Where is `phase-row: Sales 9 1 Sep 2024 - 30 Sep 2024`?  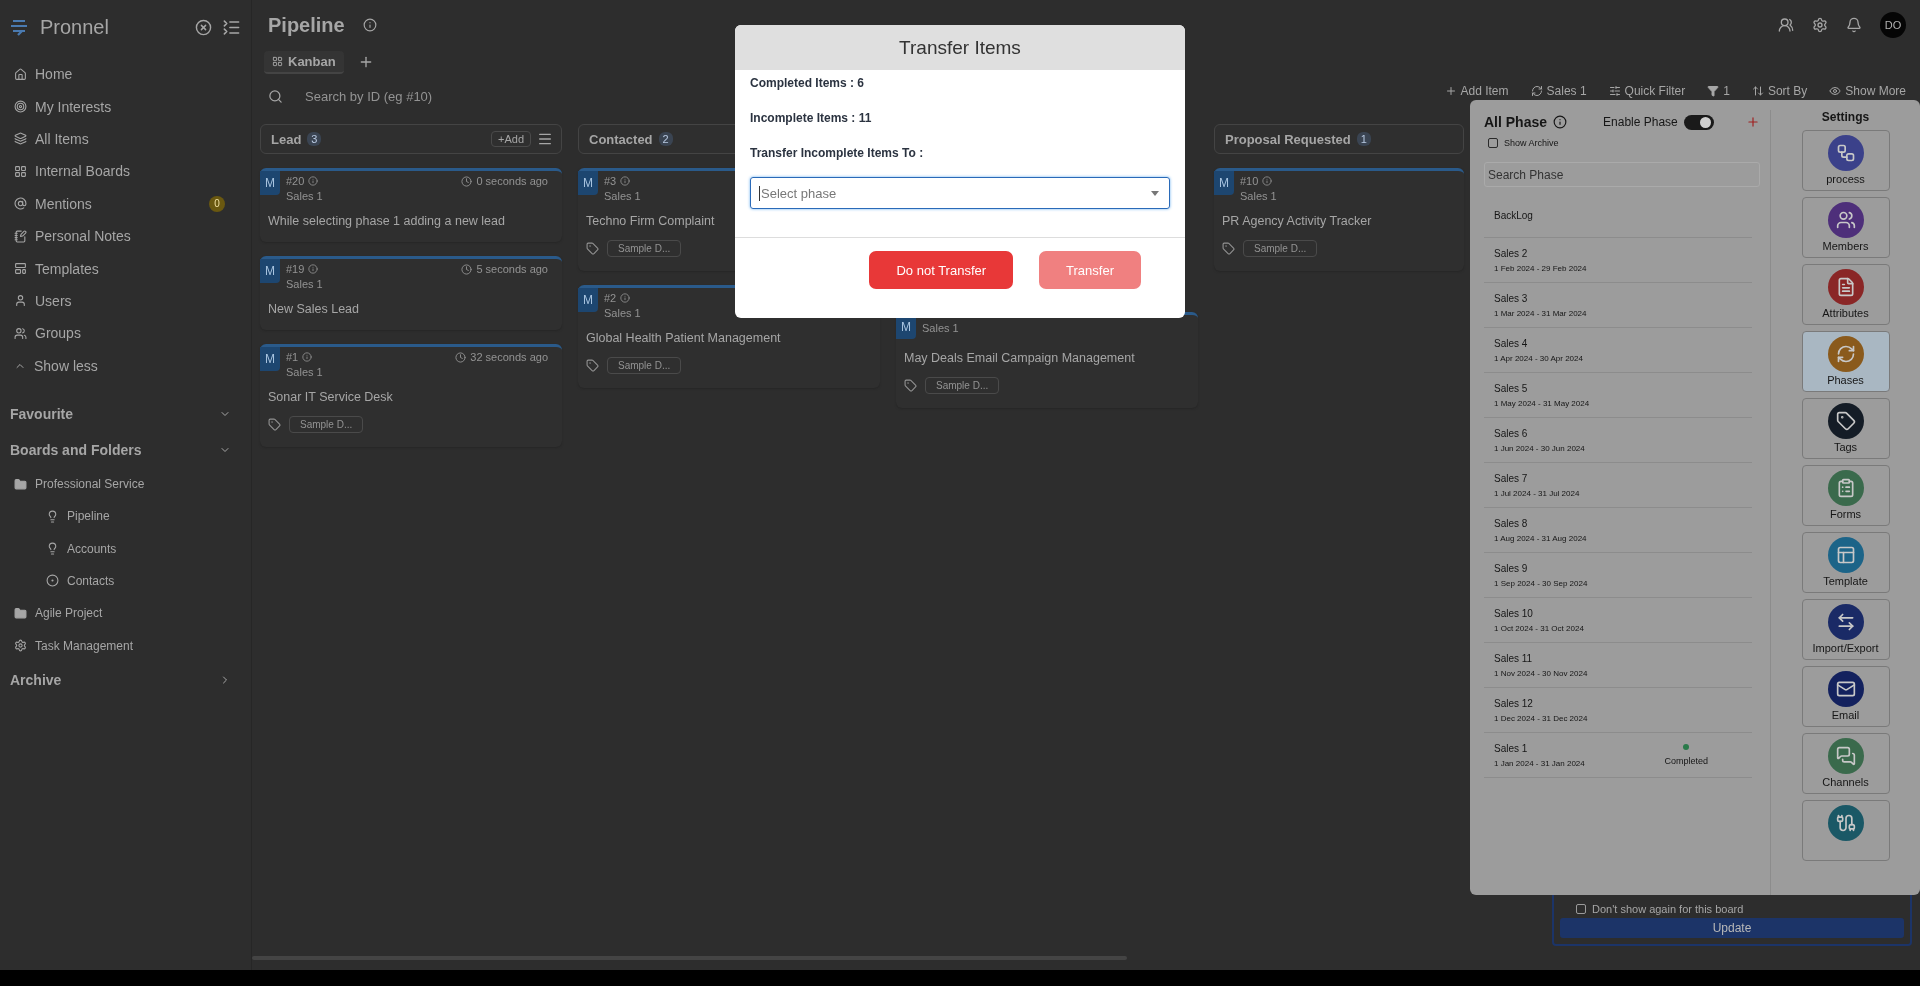
phase-row: Sales 9 1 Sep 2024 - 30 Sep 2024 is located at coordinates (1618, 575).